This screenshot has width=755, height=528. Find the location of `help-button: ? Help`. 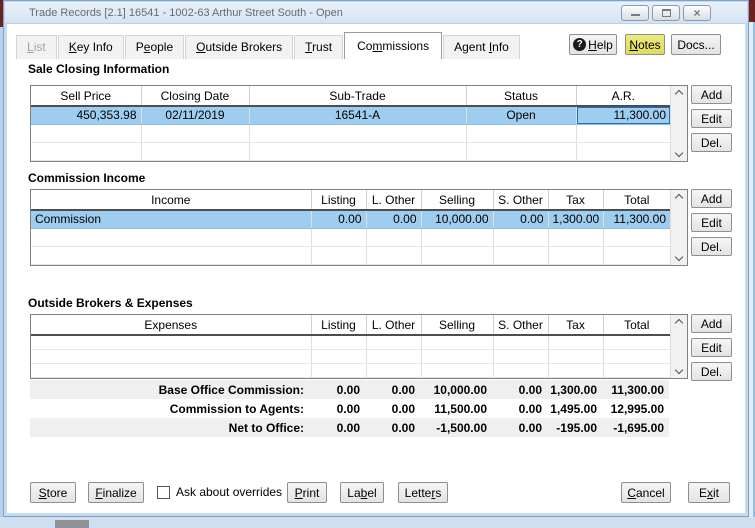

help-button: ? Help is located at coordinates (593, 44).